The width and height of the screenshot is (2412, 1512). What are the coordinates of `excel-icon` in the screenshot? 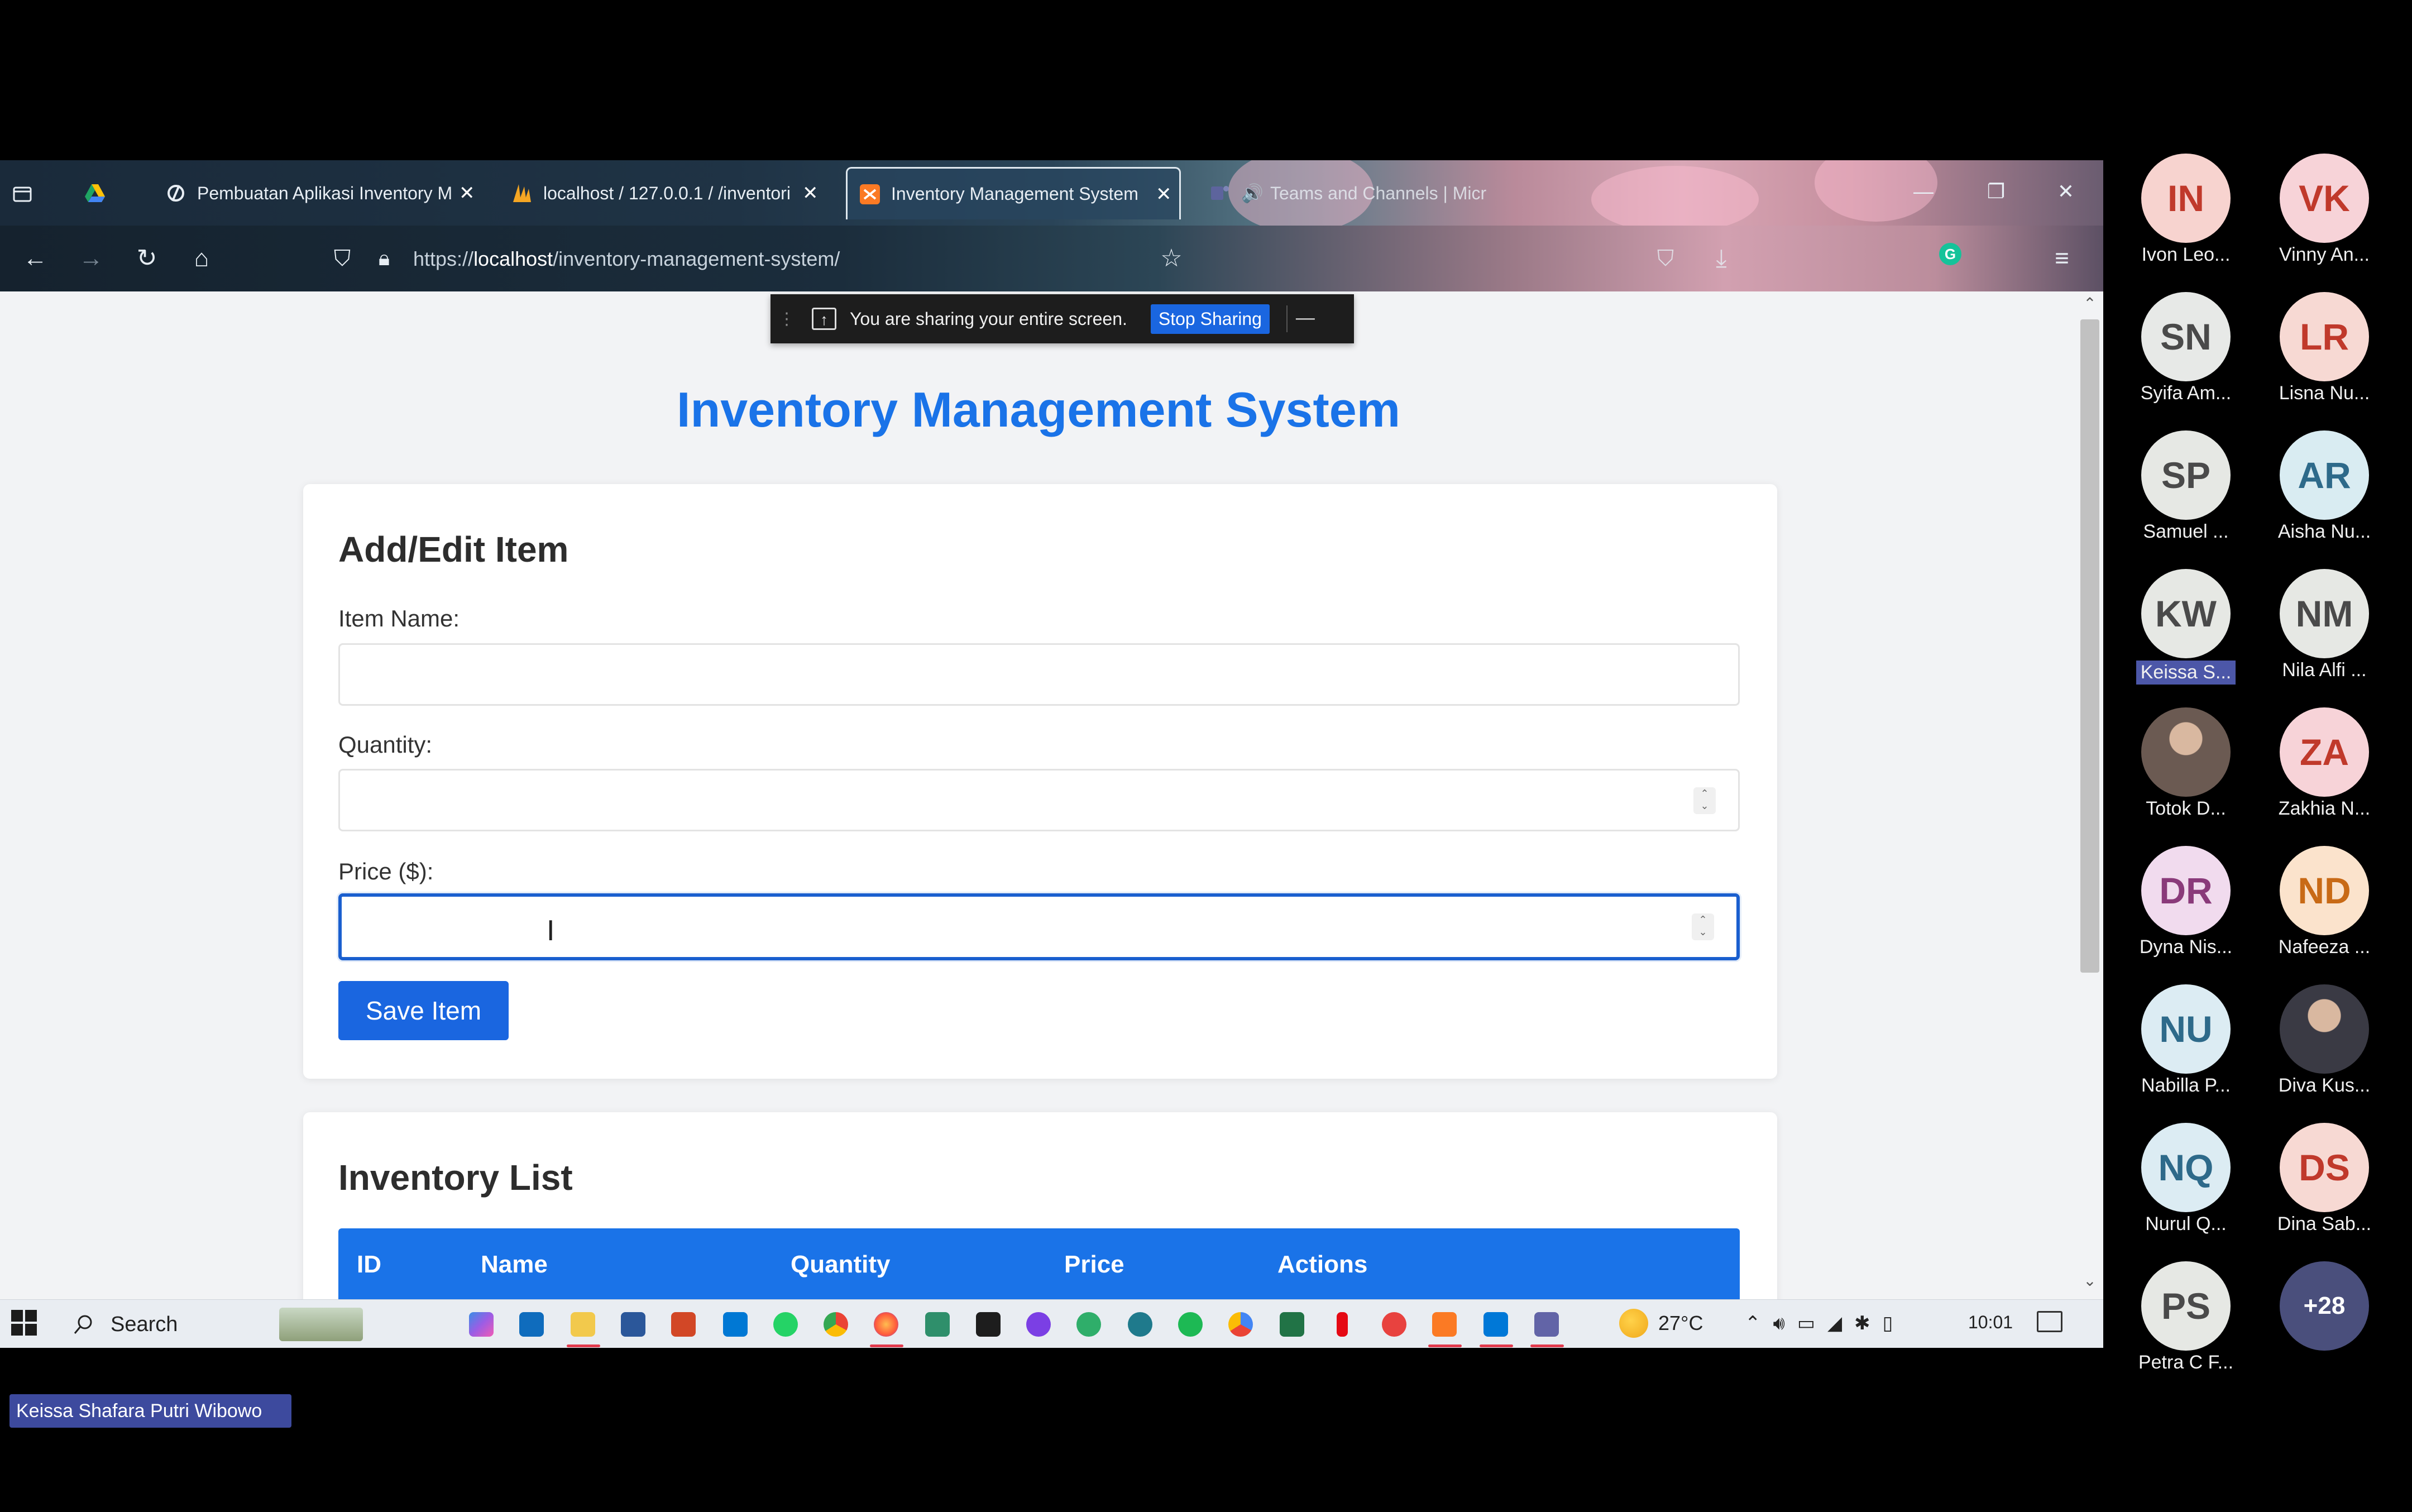 It's located at (1292, 1324).